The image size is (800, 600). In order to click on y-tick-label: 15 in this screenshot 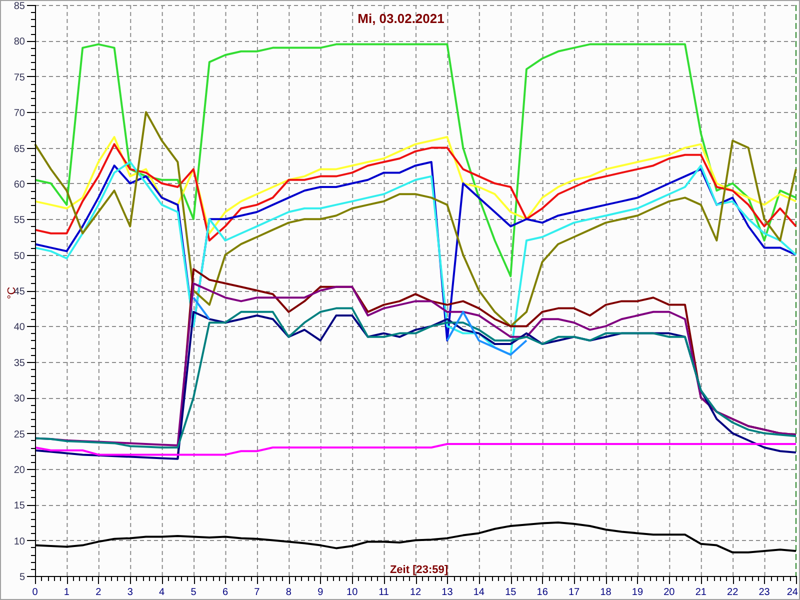, I will do `click(19, 506)`.